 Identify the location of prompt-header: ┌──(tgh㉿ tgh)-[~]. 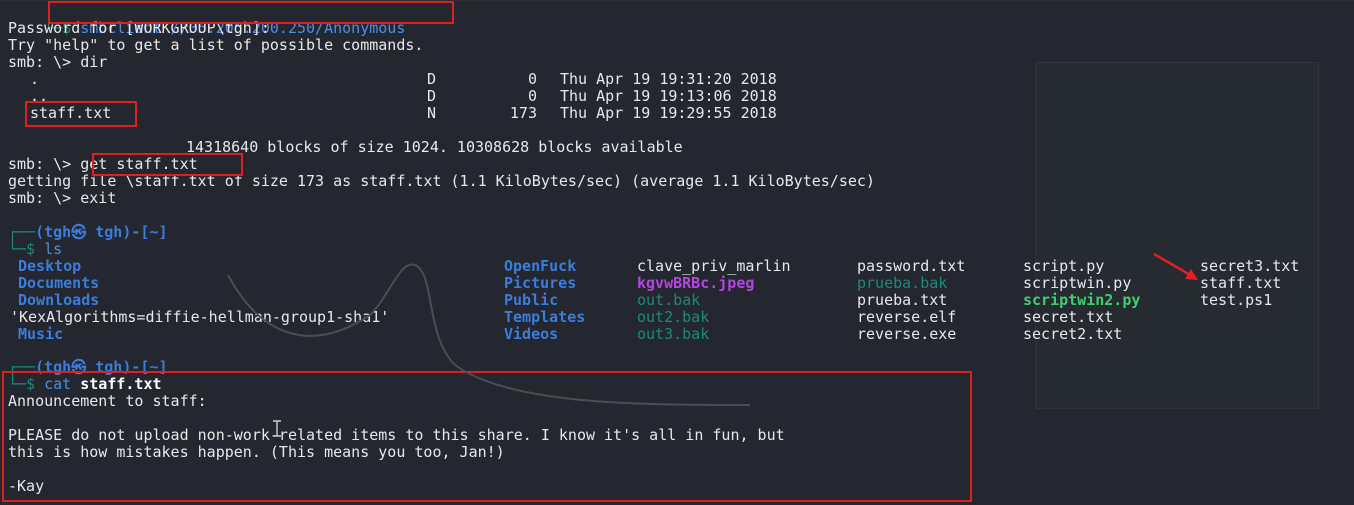
(88, 232).